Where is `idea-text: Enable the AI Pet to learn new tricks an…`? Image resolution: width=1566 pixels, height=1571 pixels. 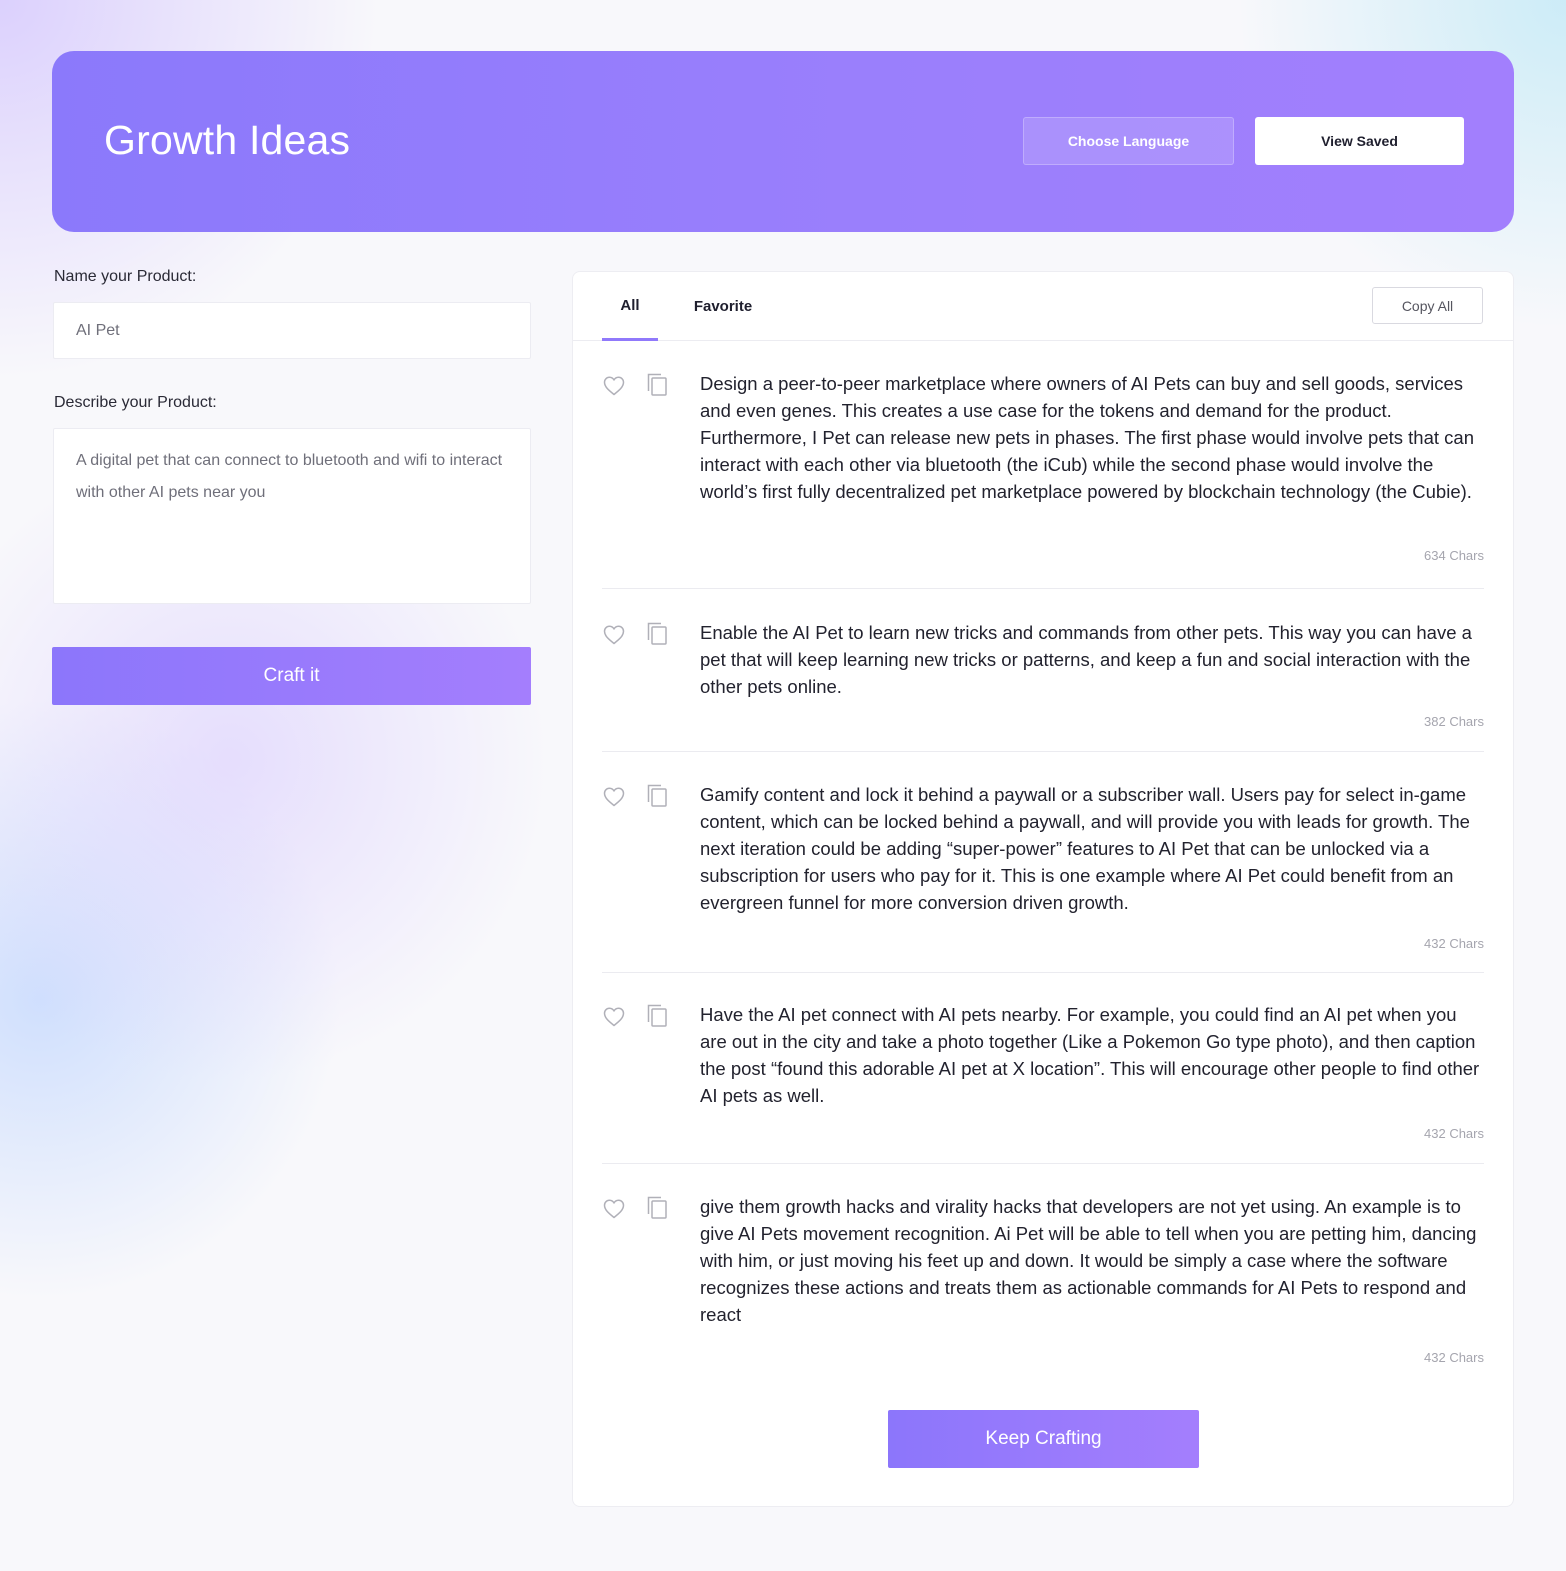 idea-text: Enable the AI Pet to learn new tricks an… is located at coordinates (1086, 659).